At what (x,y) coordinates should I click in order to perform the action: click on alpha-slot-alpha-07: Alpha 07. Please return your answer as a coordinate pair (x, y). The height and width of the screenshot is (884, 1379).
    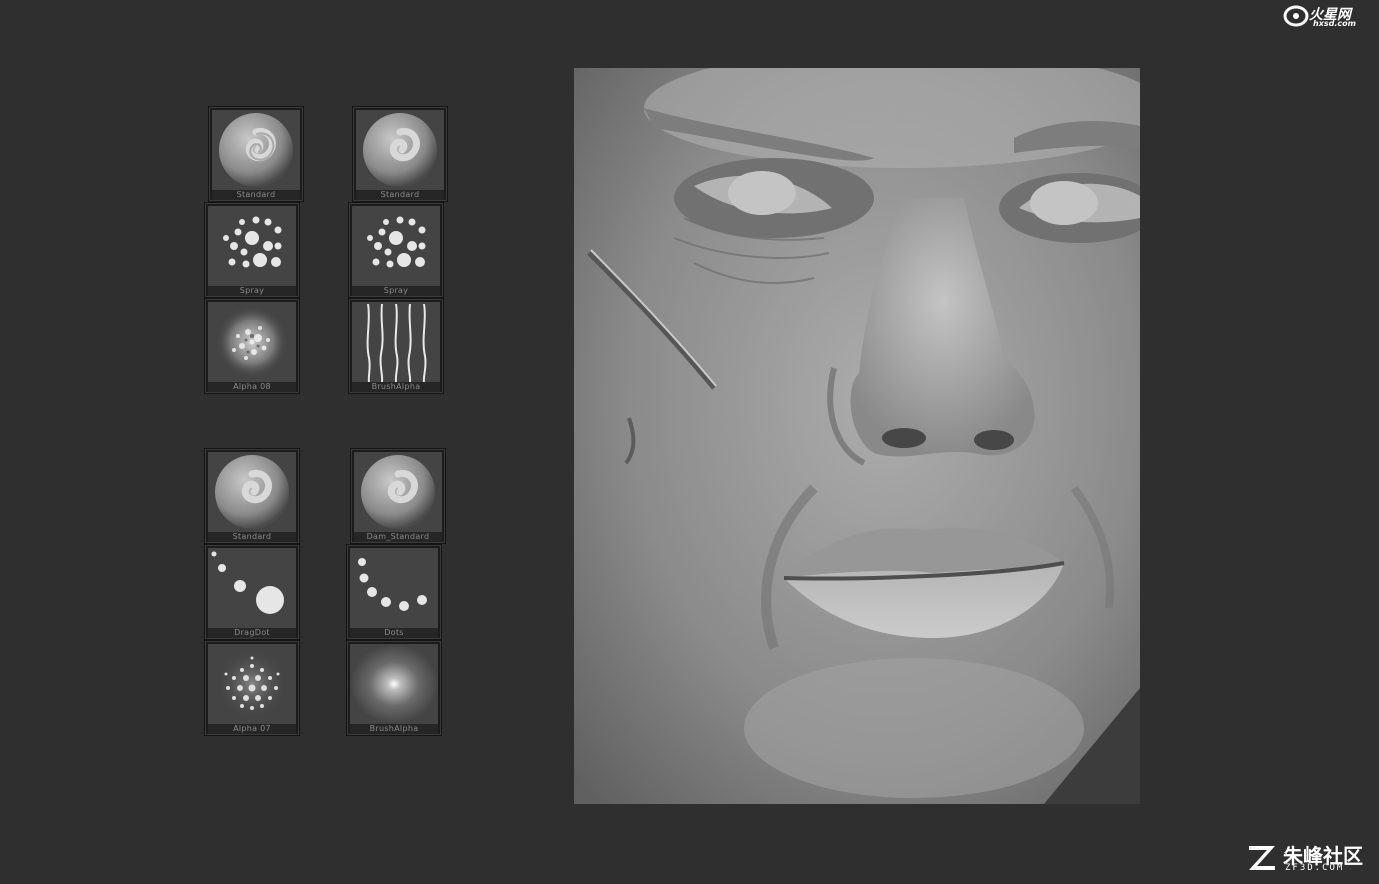
    Looking at the image, I should click on (252, 688).